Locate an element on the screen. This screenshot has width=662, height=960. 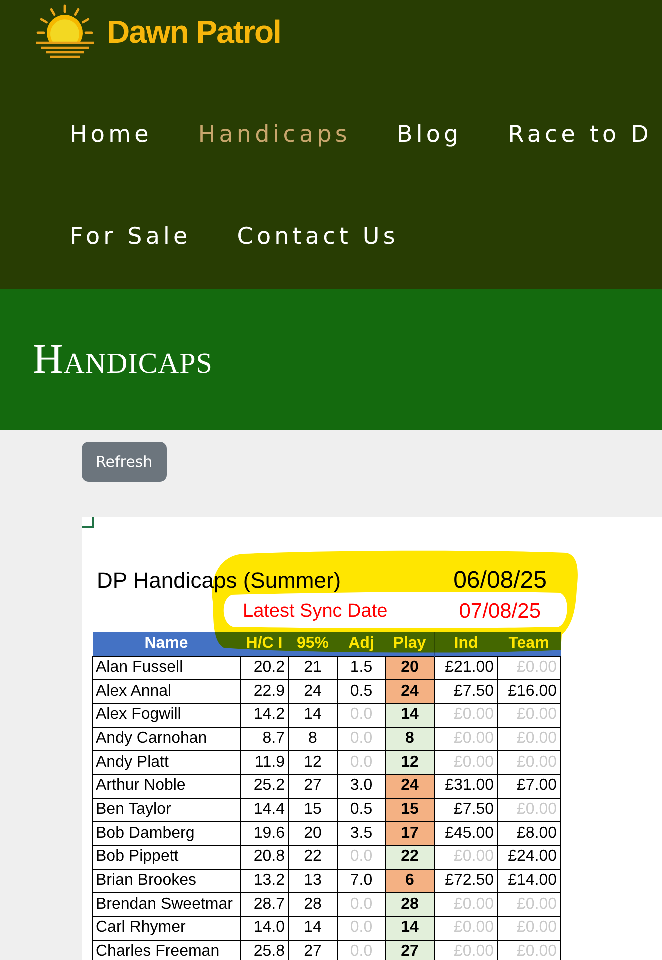
table-cell: 8.7 is located at coordinates (264, 739).